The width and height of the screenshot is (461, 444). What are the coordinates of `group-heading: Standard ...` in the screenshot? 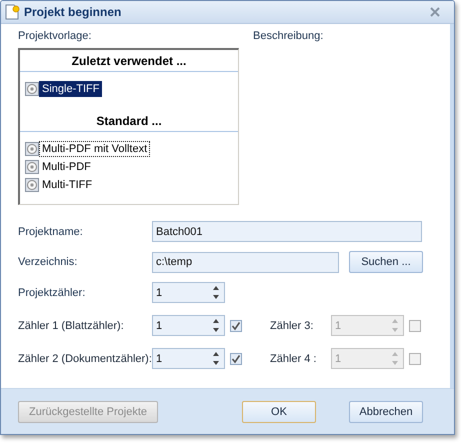 It's located at (129, 121).